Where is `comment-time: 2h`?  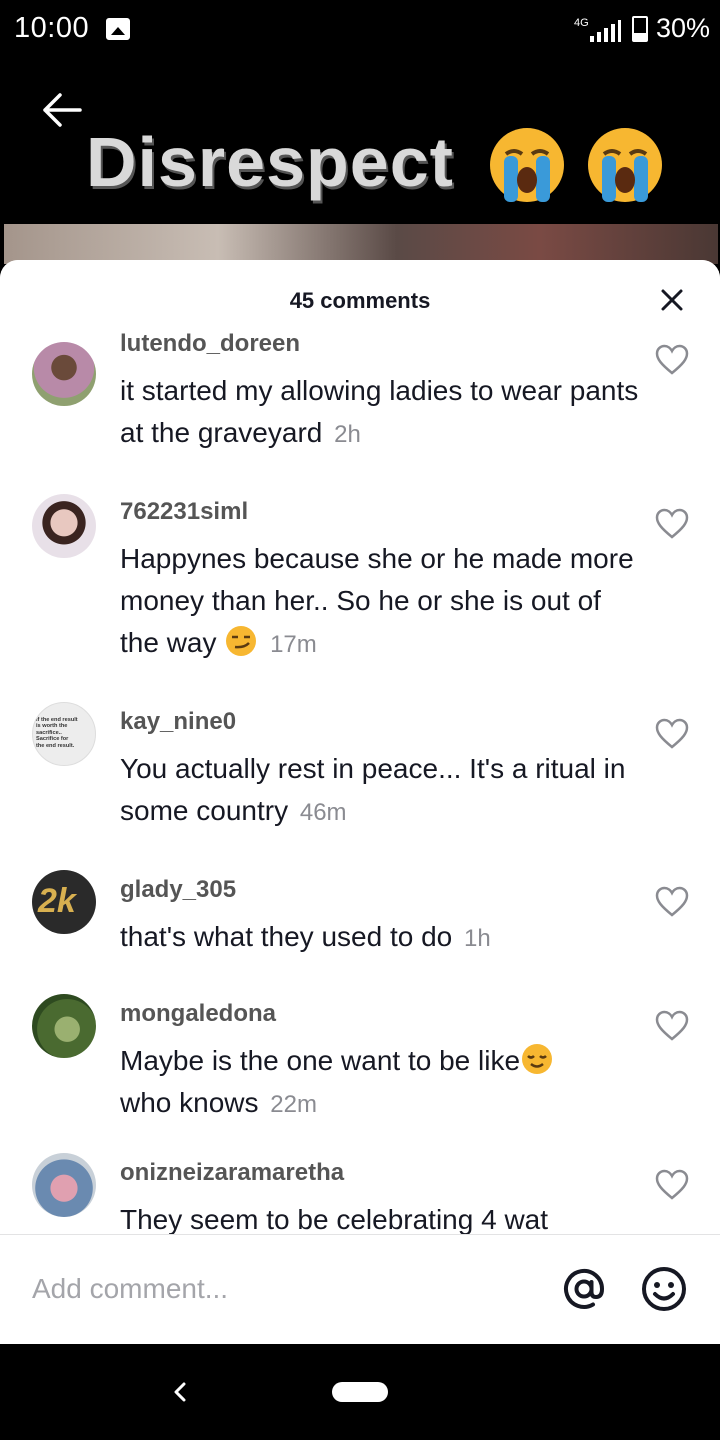 comment-time: 2h is located at coordinates (347, 434).